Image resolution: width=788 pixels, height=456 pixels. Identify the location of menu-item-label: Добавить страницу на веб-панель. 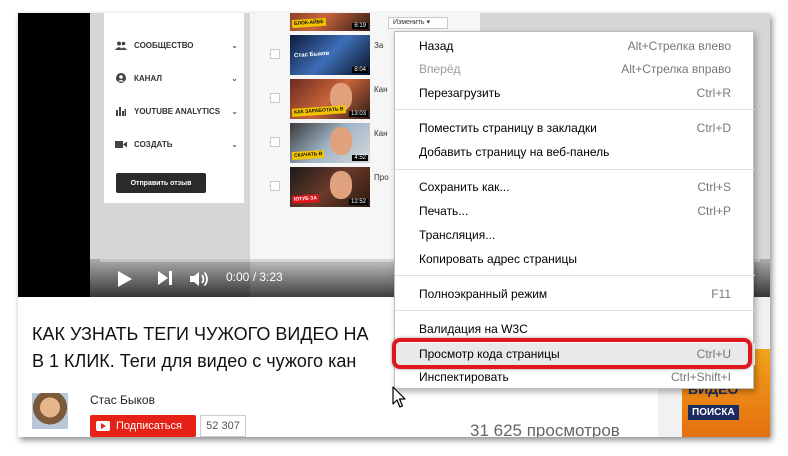
(514, 152).